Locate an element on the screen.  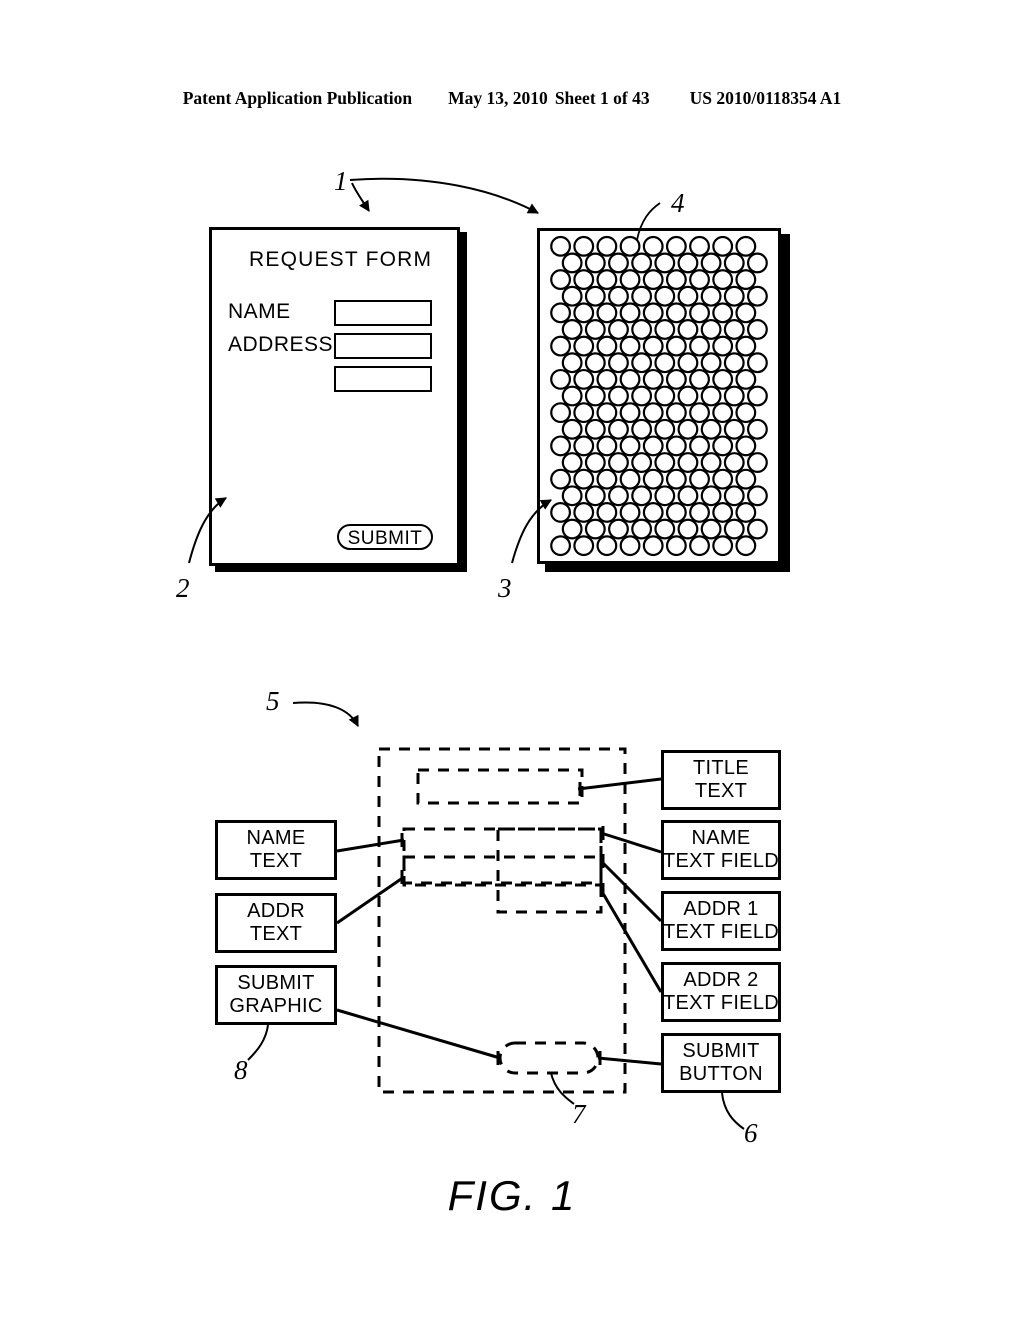
connector-addr-text is located at coordinates (370, 900).